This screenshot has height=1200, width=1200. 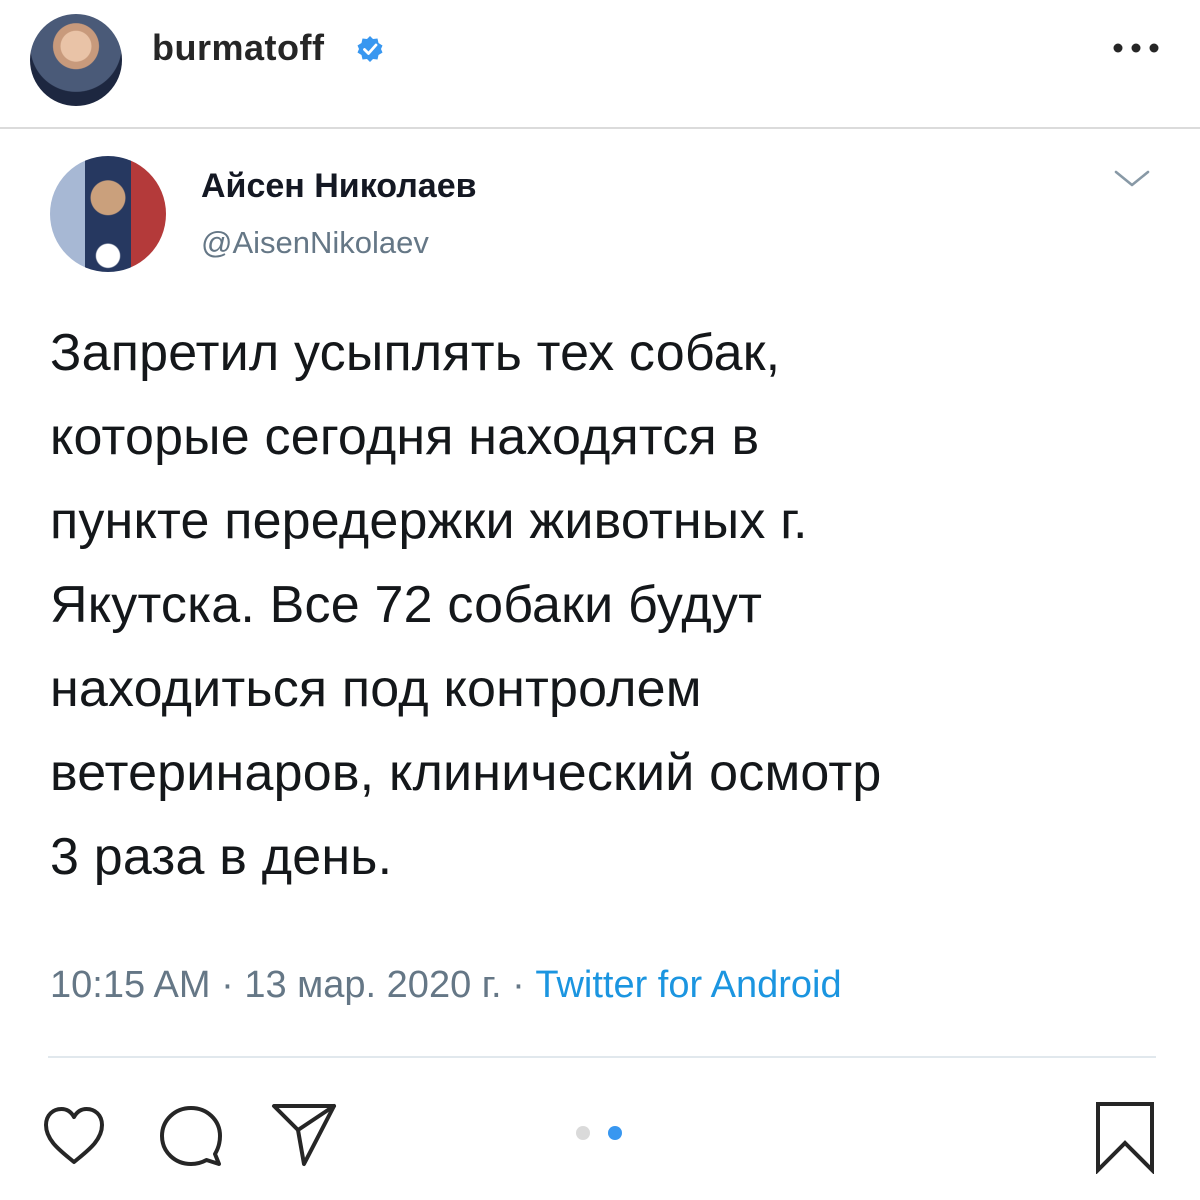 I want to click on carousel-indicator, so click(x=601, y=1134).